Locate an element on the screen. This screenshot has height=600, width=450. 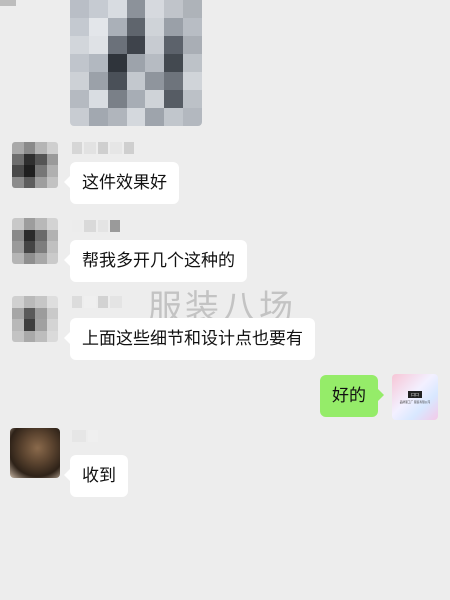
avatar-logo: 口口 is located at coordinates (415, 394).